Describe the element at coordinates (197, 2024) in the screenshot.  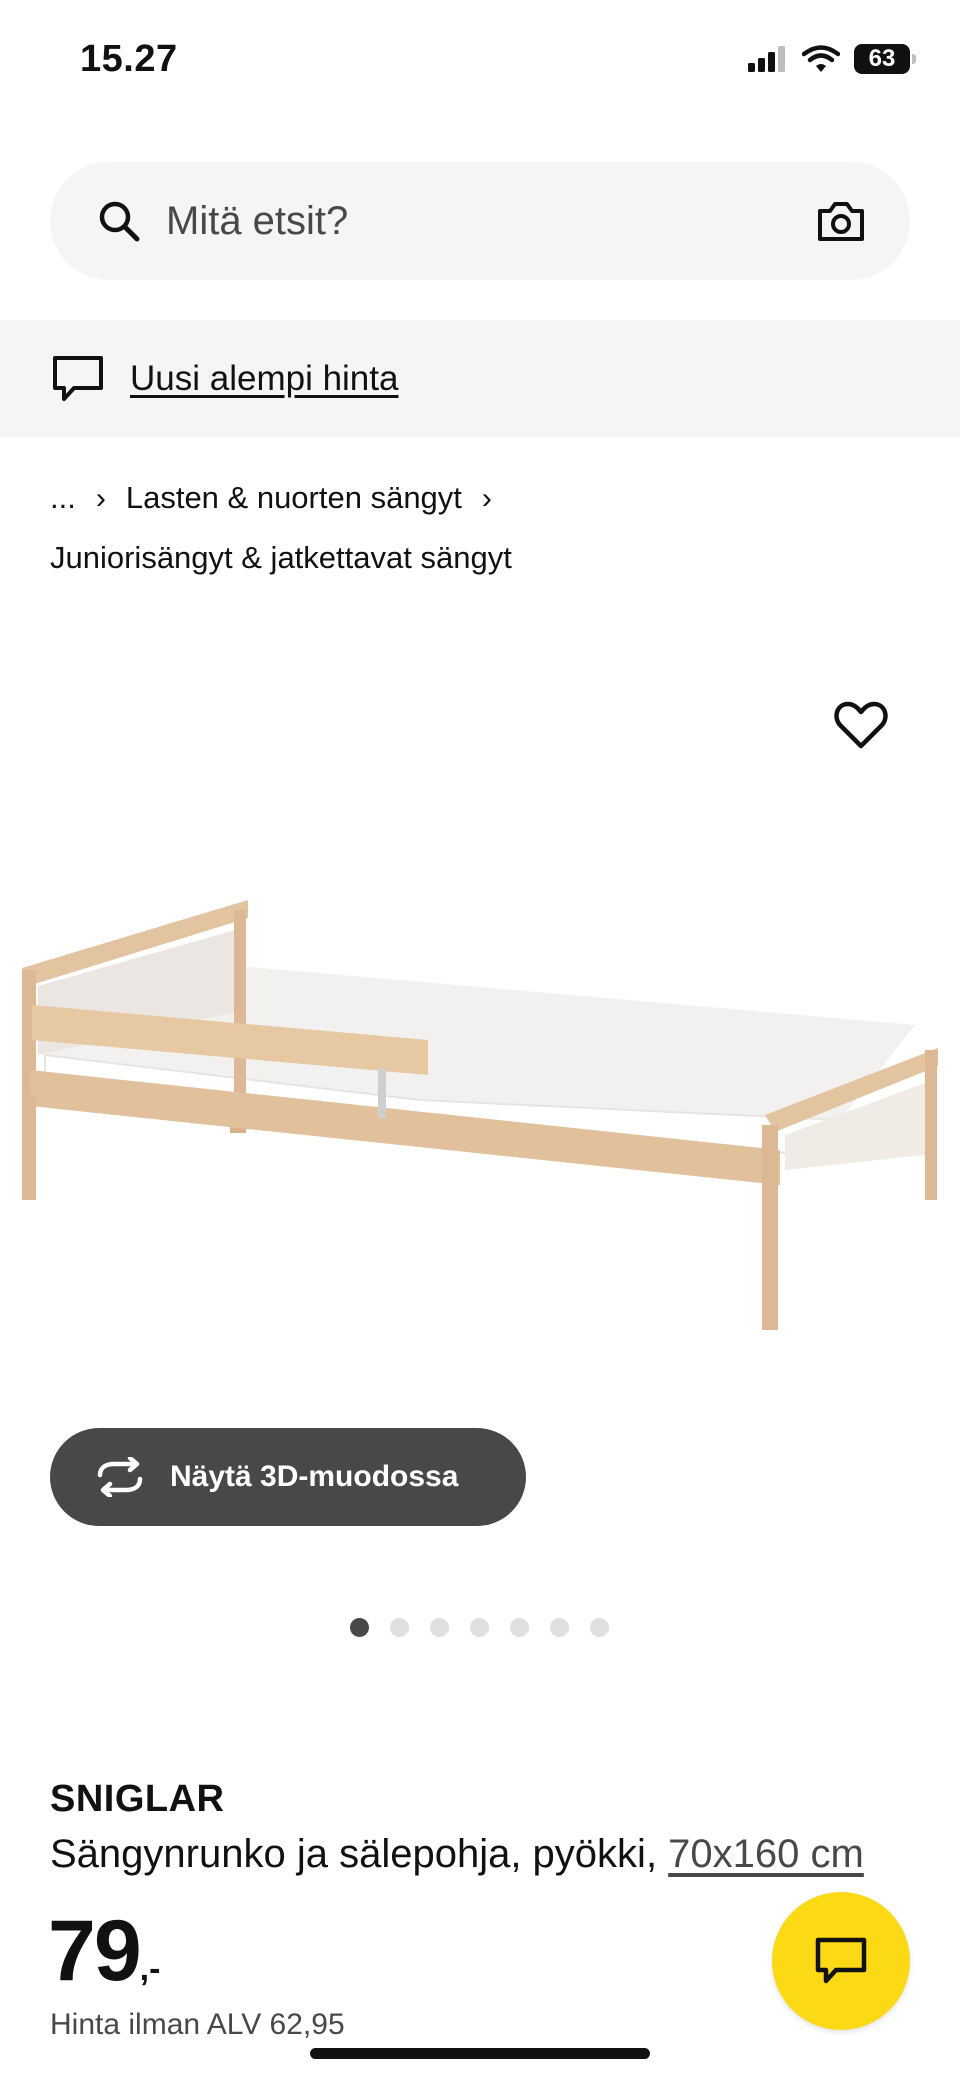
I see `price-excl-vat: Hinta ilman ALV 62,95` at that location.